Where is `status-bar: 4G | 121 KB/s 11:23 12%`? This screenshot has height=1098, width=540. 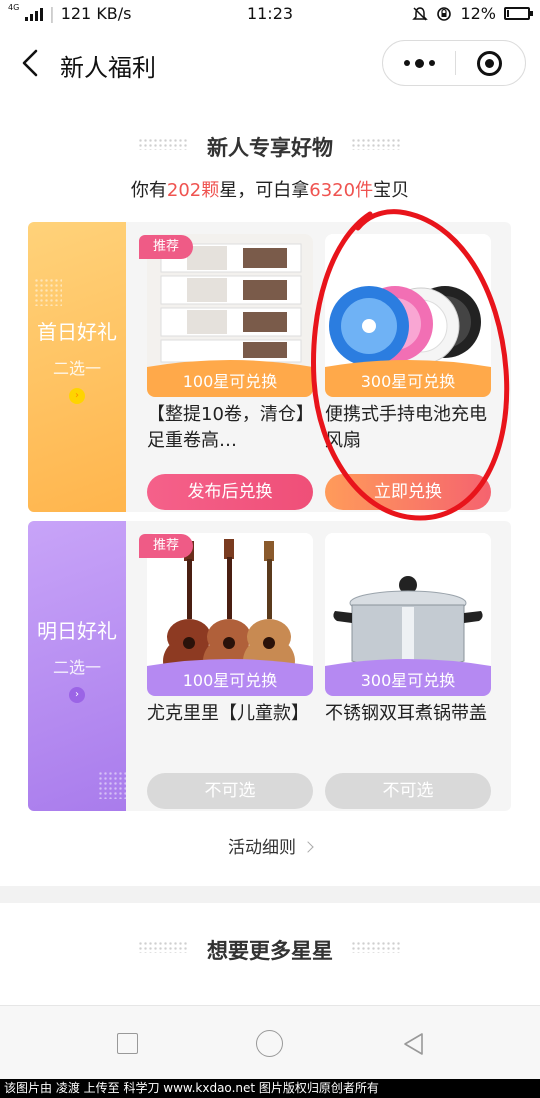 status-bar: 4G | 121 KB/s 11:23 12% is located at coordinates (270, 14).